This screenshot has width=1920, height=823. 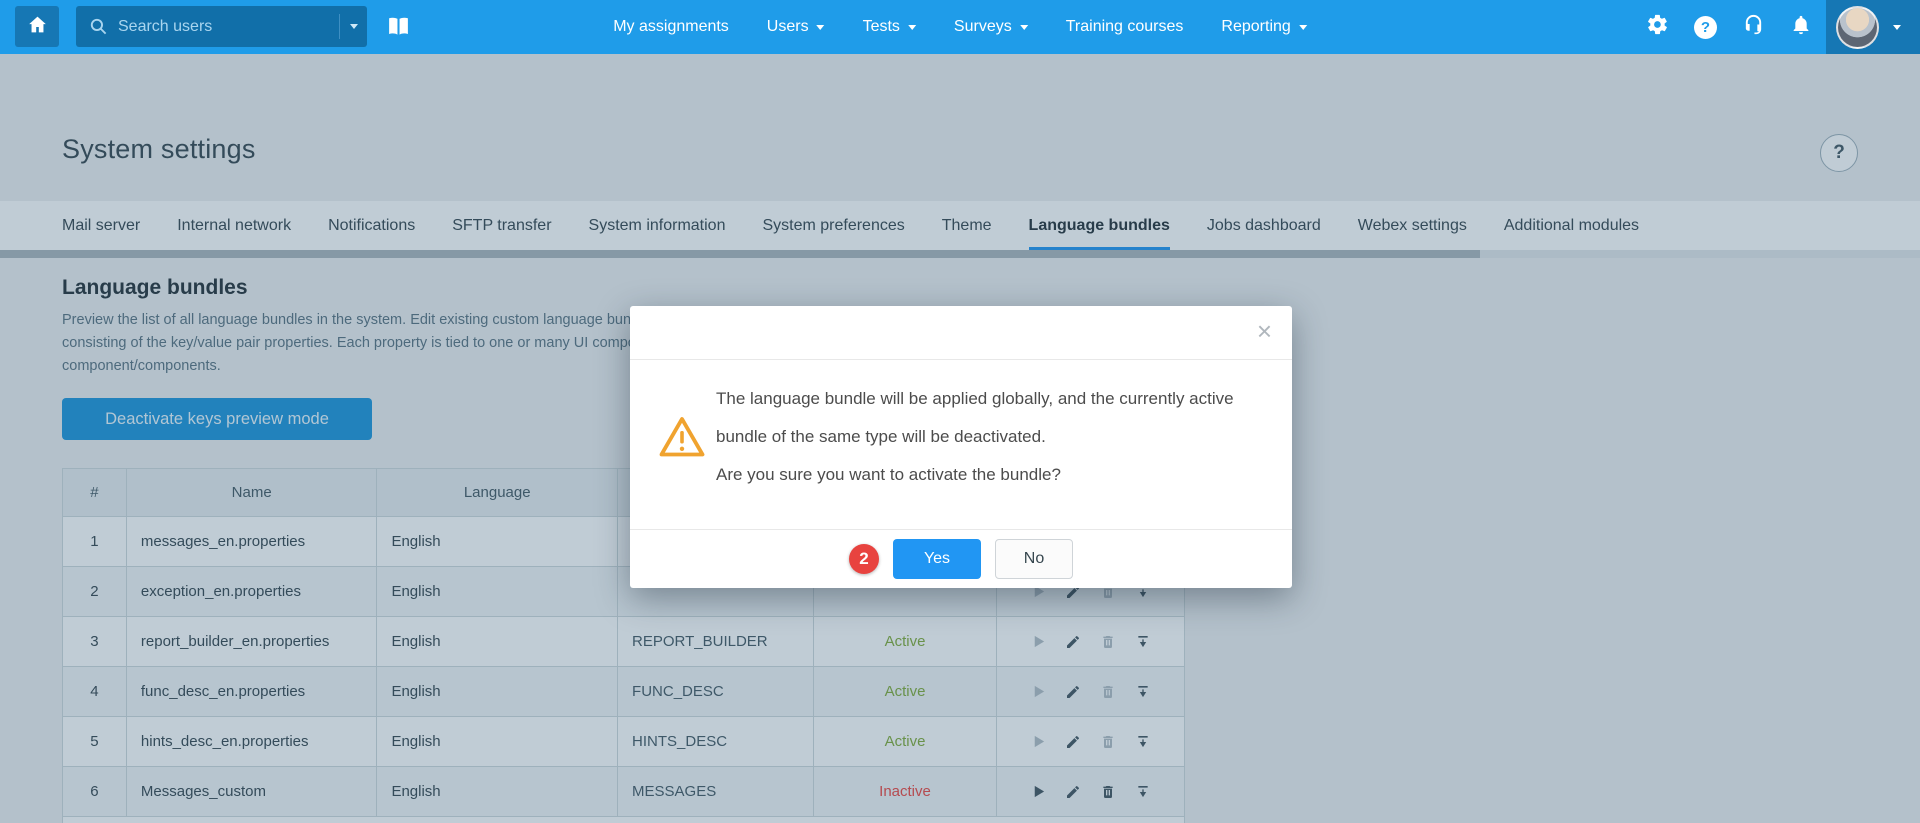 I want to click on search-users-box, so click(x=221, y=26).